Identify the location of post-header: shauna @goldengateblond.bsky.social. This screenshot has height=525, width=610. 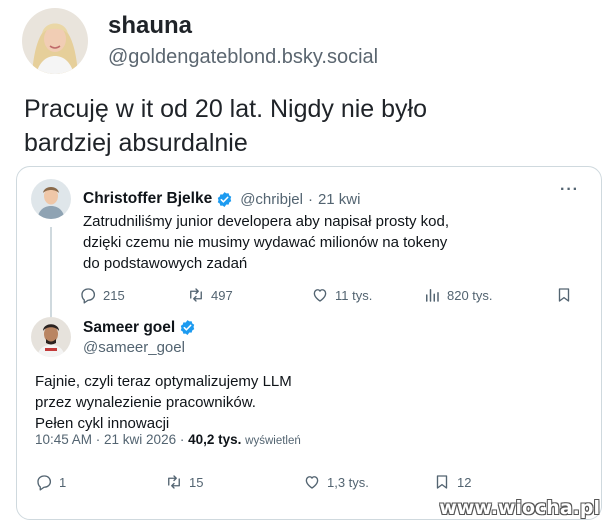
(200, 41).